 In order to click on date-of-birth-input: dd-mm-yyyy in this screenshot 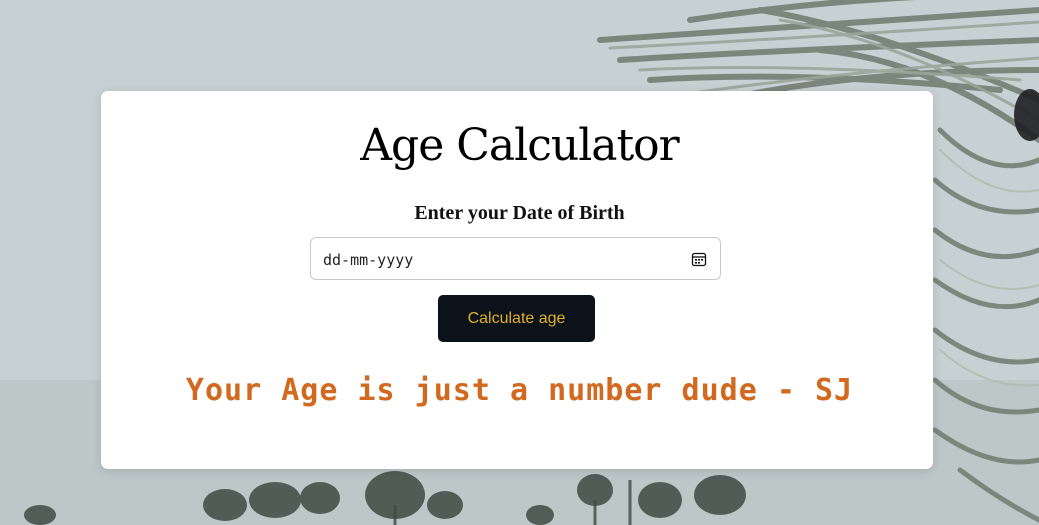, I will do `click(515, 258)`.